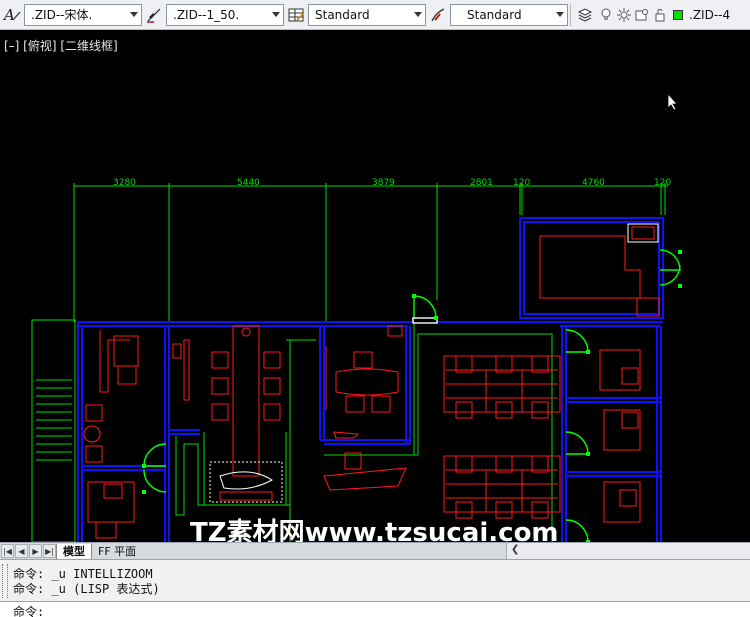  Describe the element at coordinates (375, 580) in the screenshot. I see `command-history: 命令: _u INTELLIZOOM 命令: _u (LISP 表达式)` at that location.